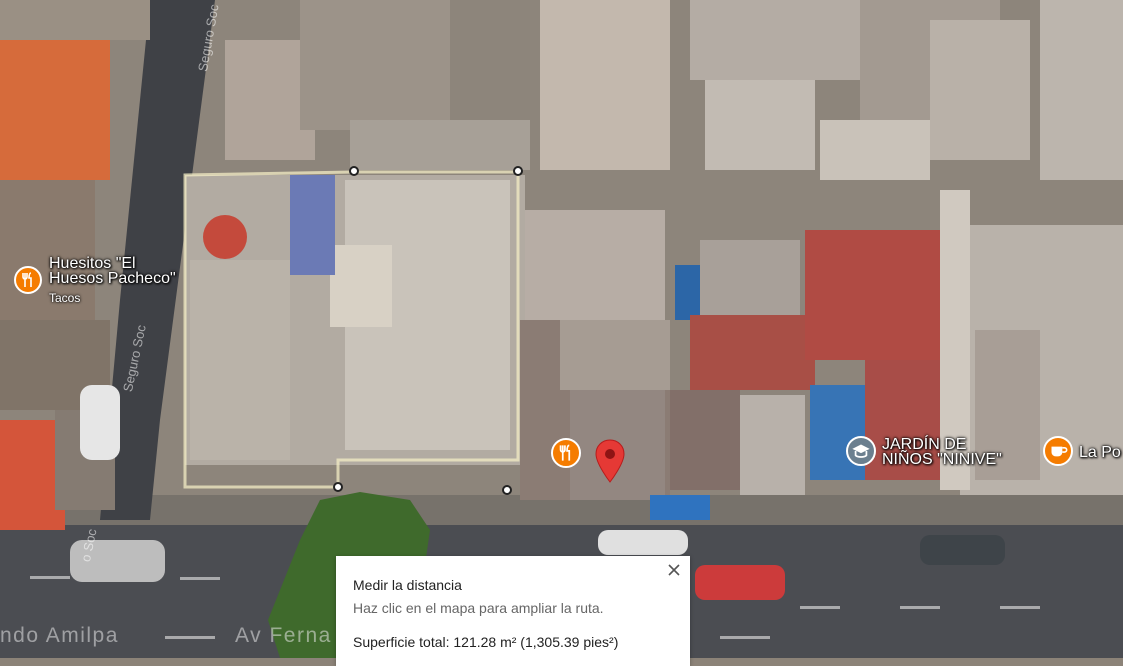  I want to click on poi-name: JARDÍN DE NIÑOS "NINIVE", so click(942, 452).